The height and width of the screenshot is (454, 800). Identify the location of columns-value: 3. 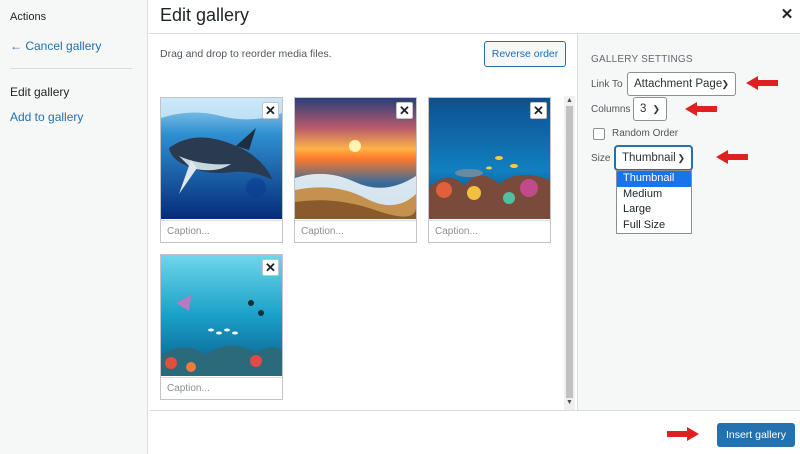
(643, 109).